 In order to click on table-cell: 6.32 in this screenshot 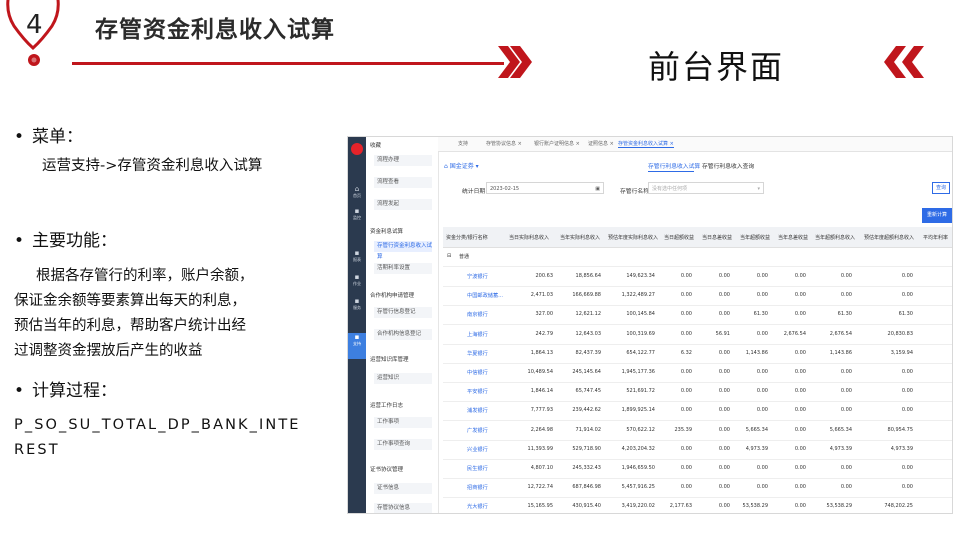, I will do `click(686, 352)`.